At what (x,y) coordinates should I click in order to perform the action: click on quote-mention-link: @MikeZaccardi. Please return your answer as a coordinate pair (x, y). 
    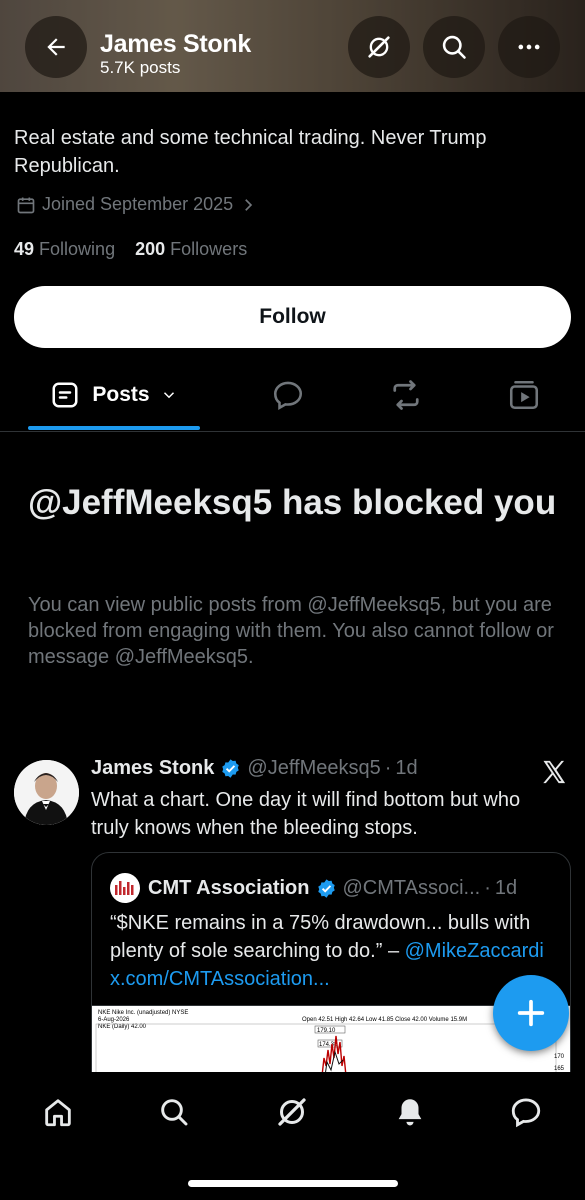
    Looking at the image, I should click on (474, 951).